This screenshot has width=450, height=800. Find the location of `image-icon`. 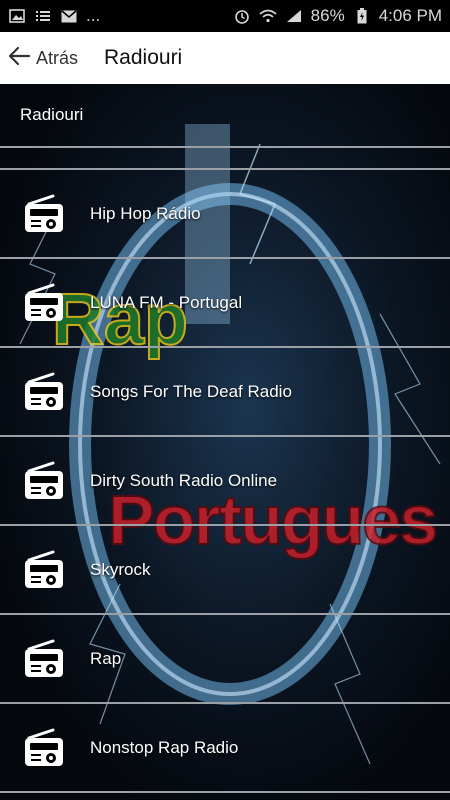

image-icon is located at coordinates (17, 16).